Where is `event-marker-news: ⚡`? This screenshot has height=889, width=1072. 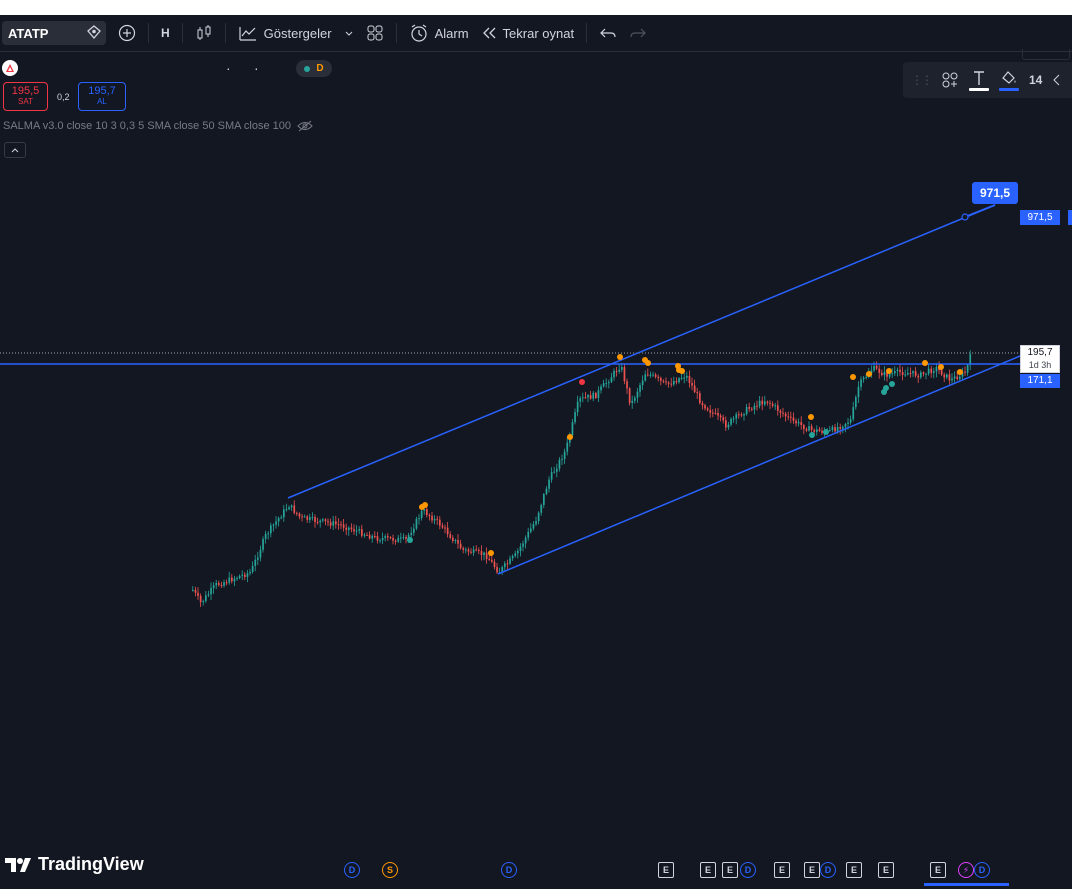
event-marker-news: ⚡ is located at coordinates (966, 870).